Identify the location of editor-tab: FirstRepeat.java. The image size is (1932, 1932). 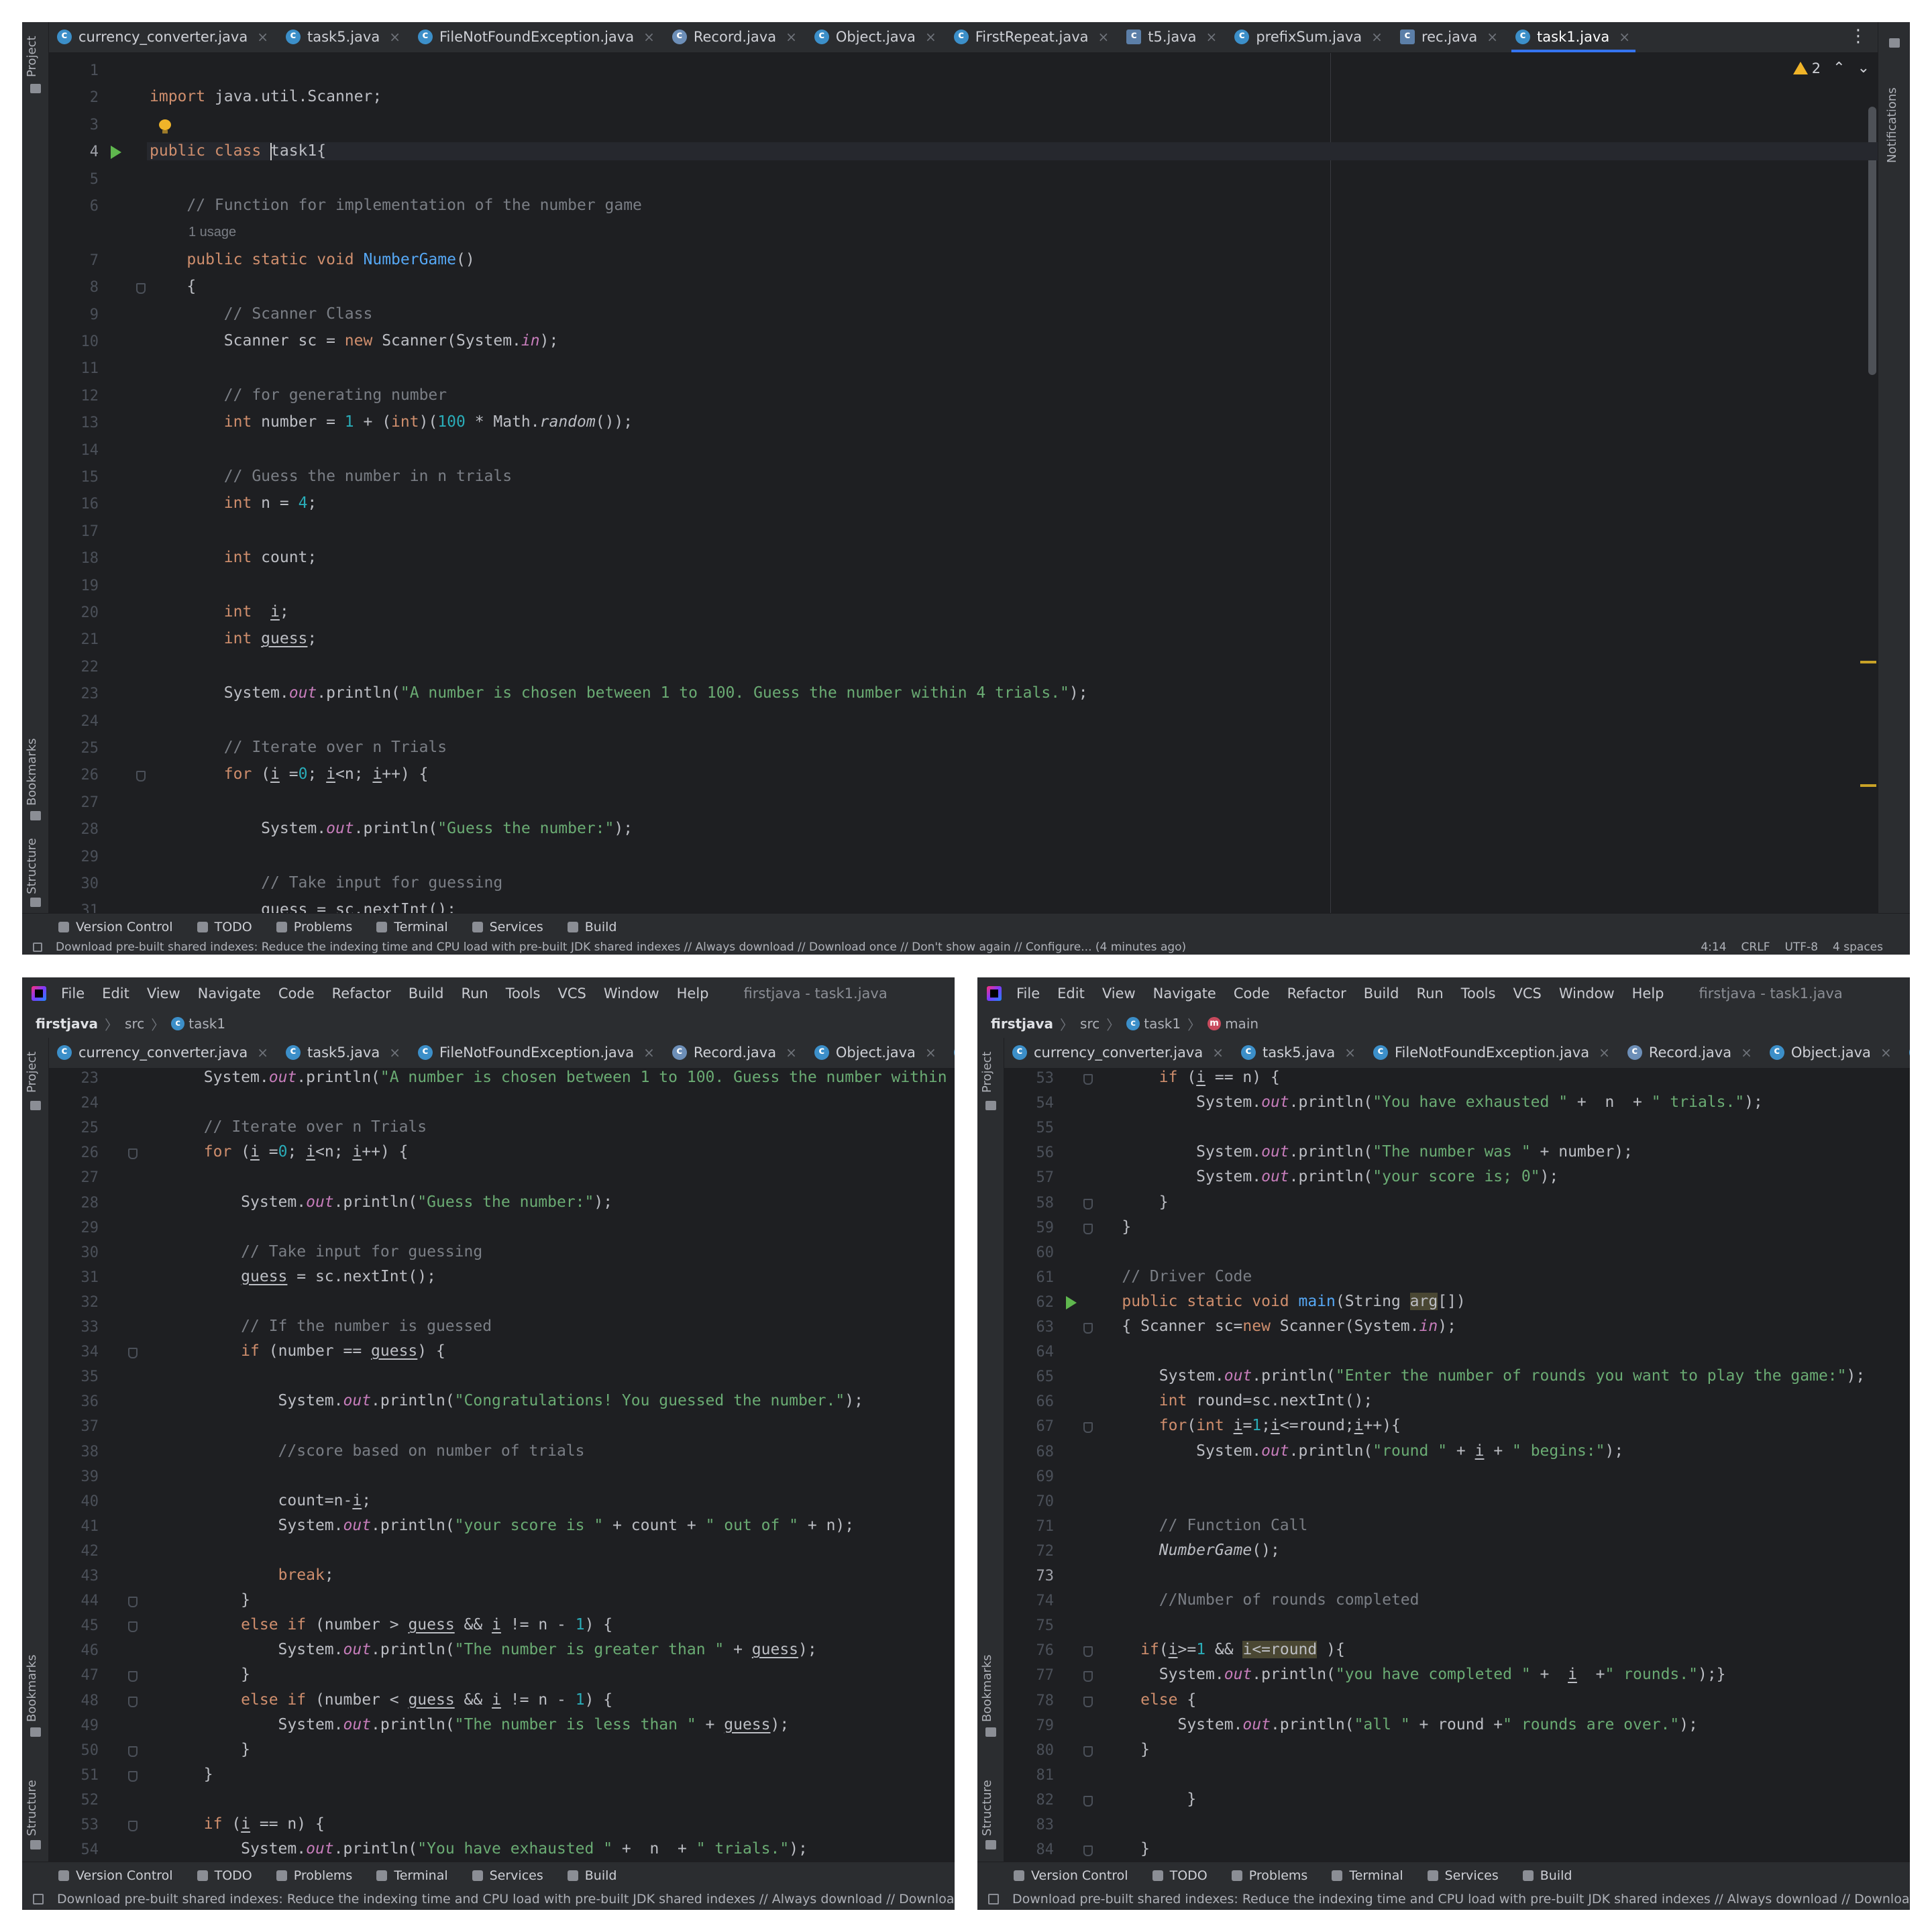
(1905, 1053).